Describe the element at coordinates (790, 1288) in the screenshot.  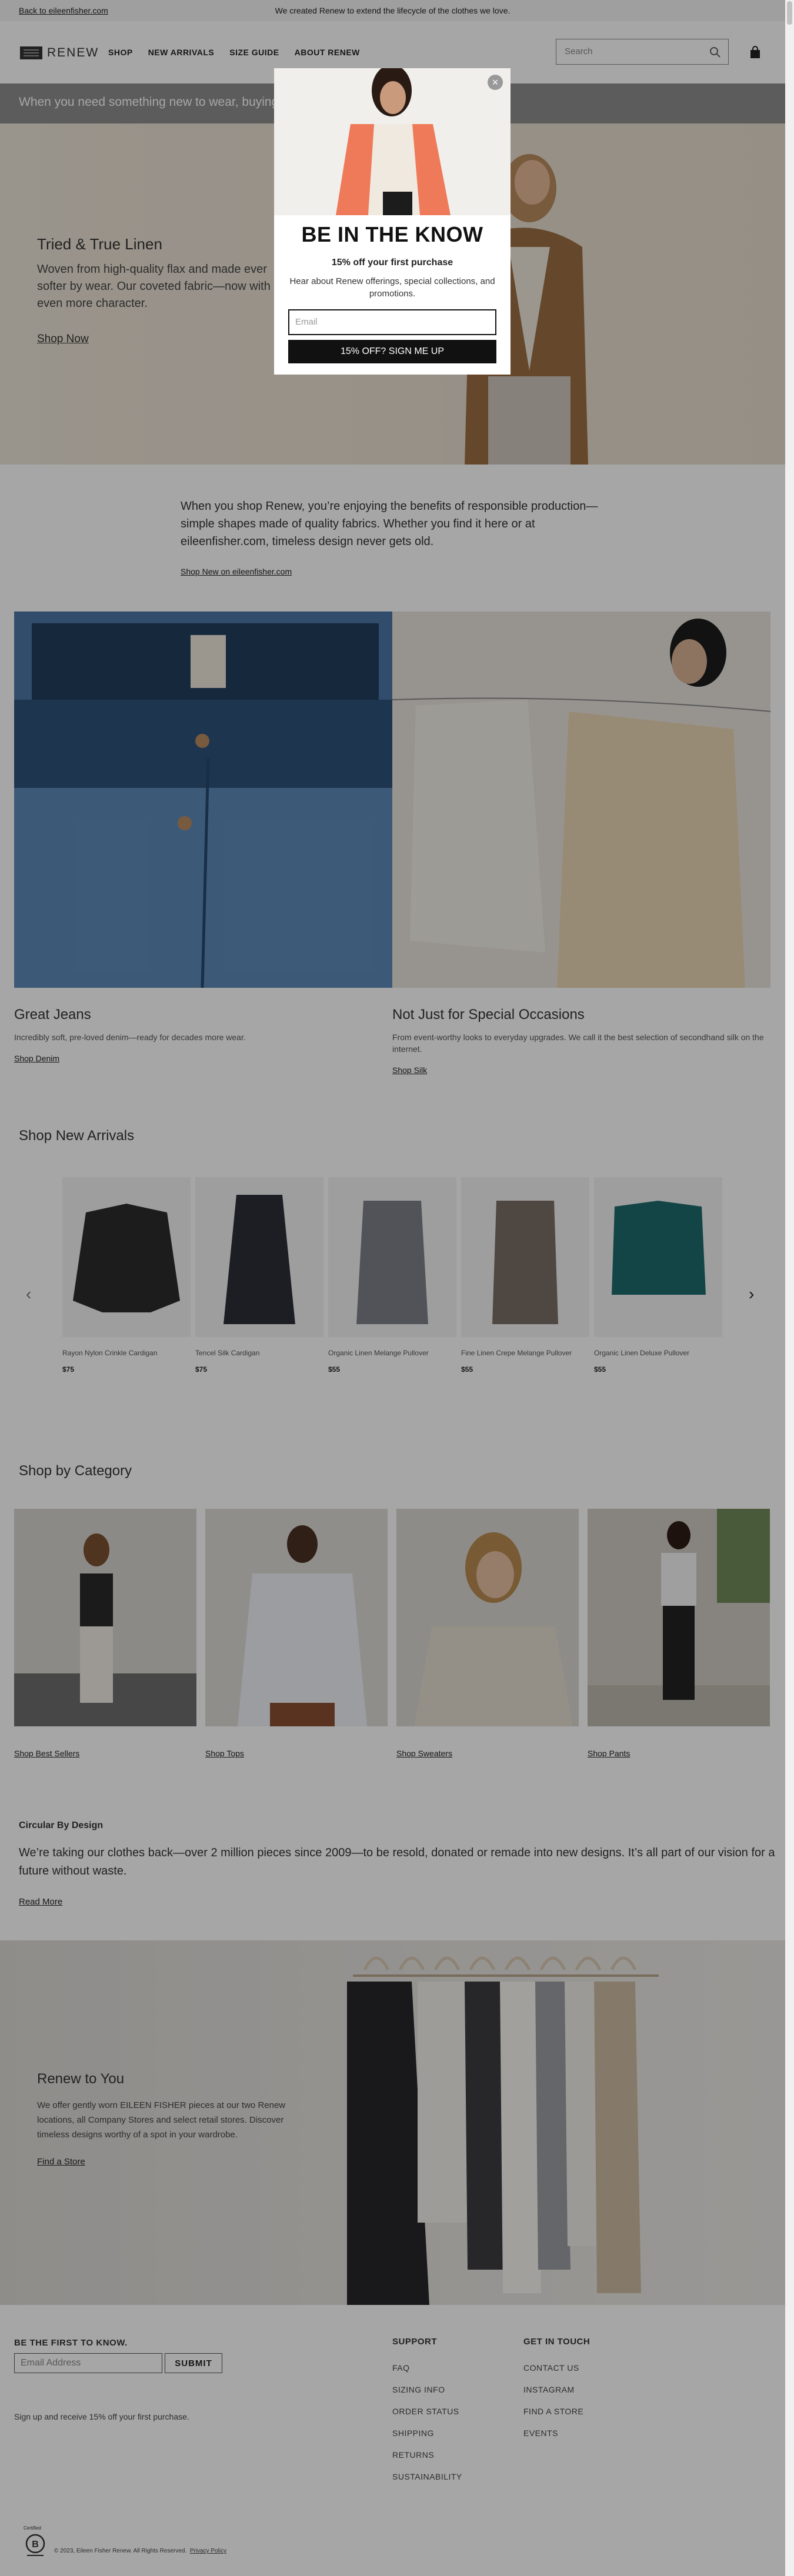
I see `page-scrollbar` at that location.